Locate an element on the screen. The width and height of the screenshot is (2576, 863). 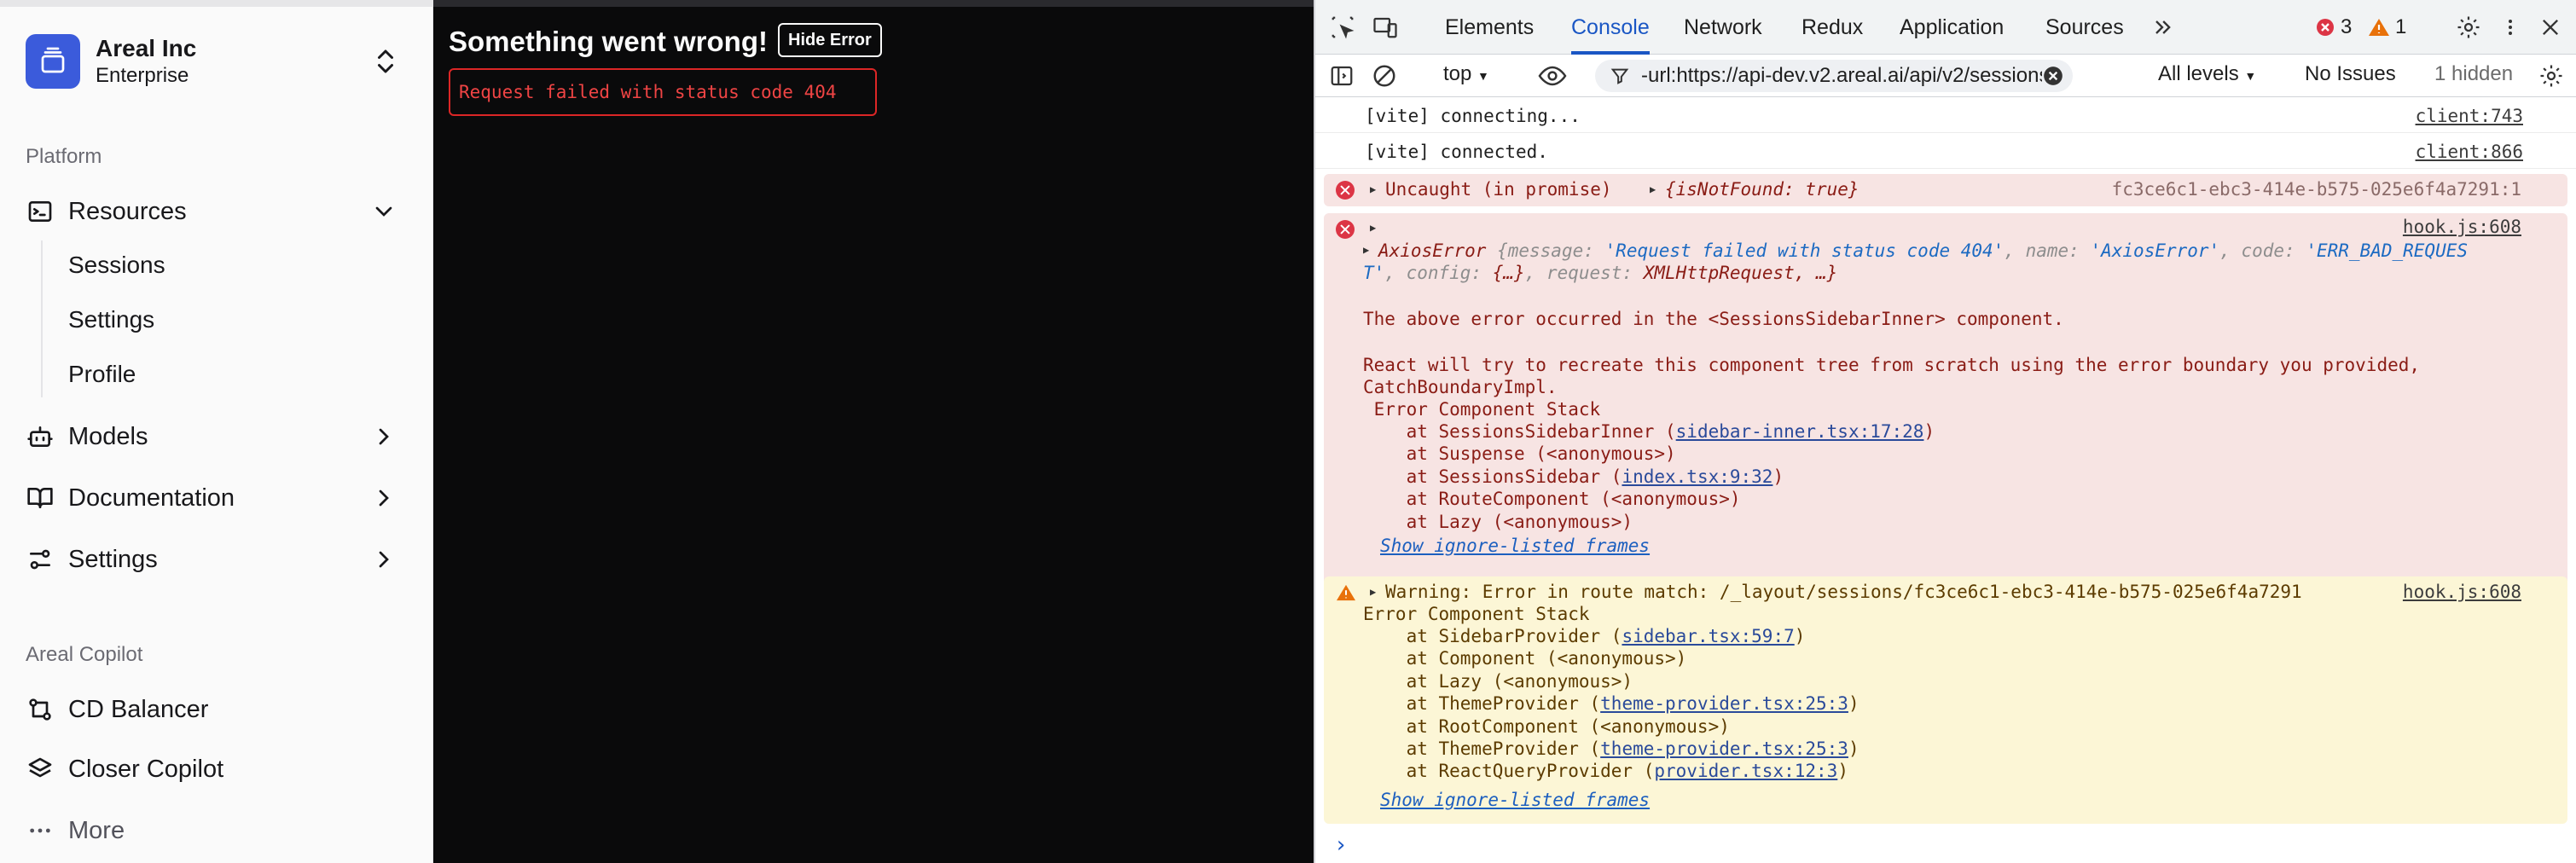
warning-stack-title: Error Component Stack is located at coordinates (1476, 614).